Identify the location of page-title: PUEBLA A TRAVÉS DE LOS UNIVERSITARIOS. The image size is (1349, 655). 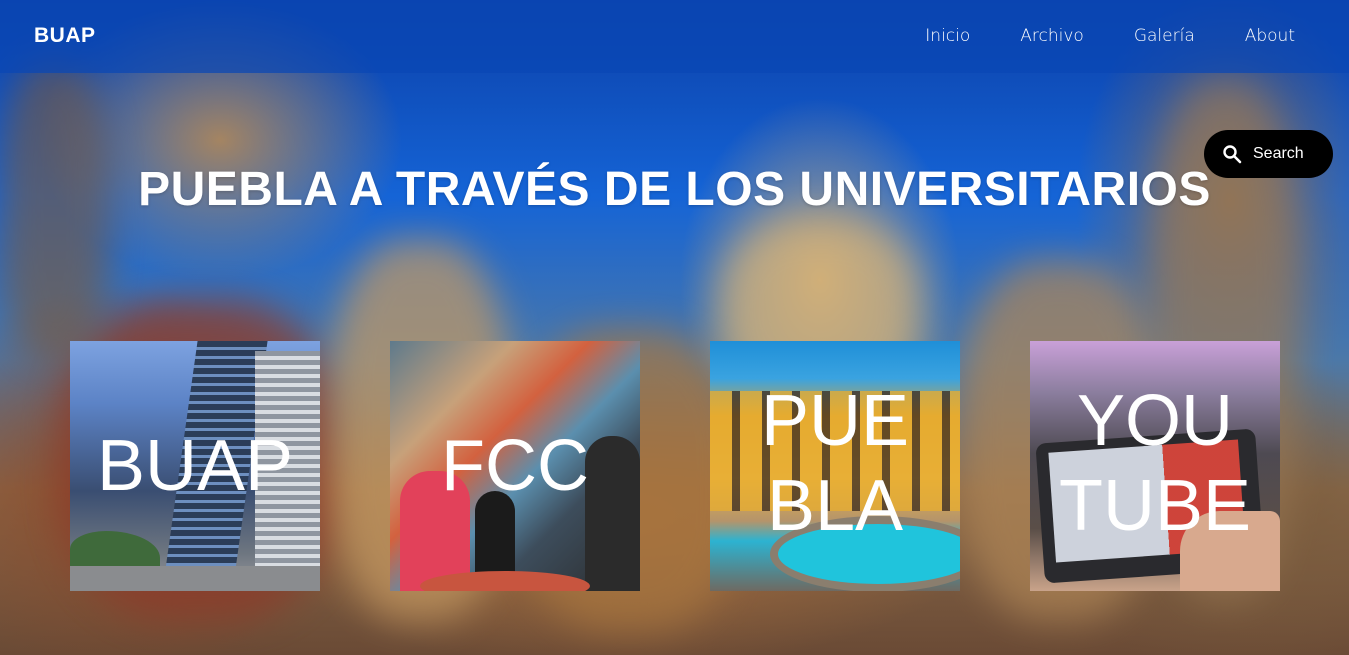
(674, 189).